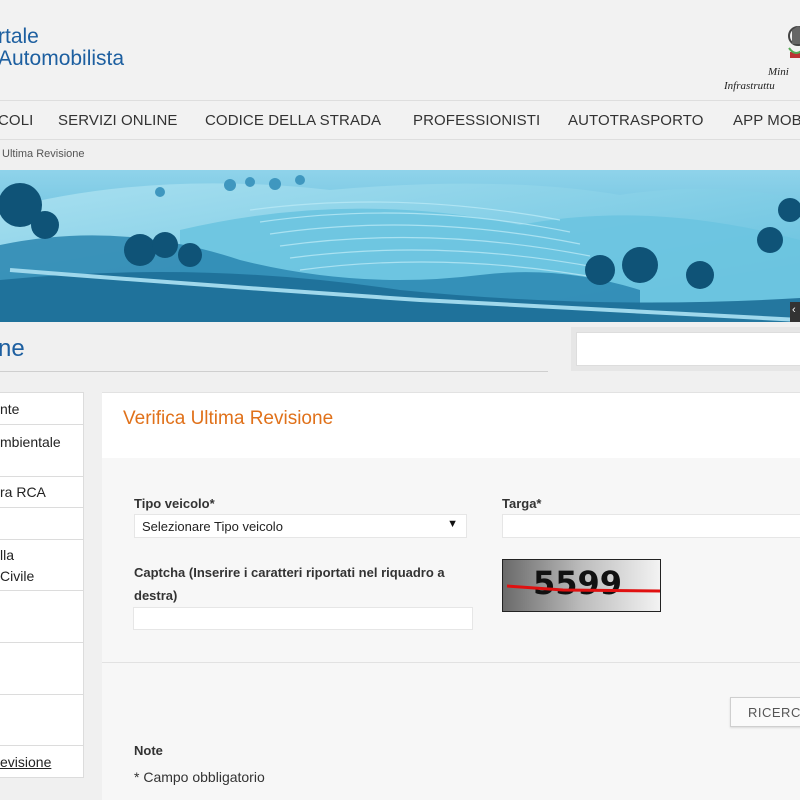  I want to click on sidebar-item-label: ra RCA, so click(23, 492).